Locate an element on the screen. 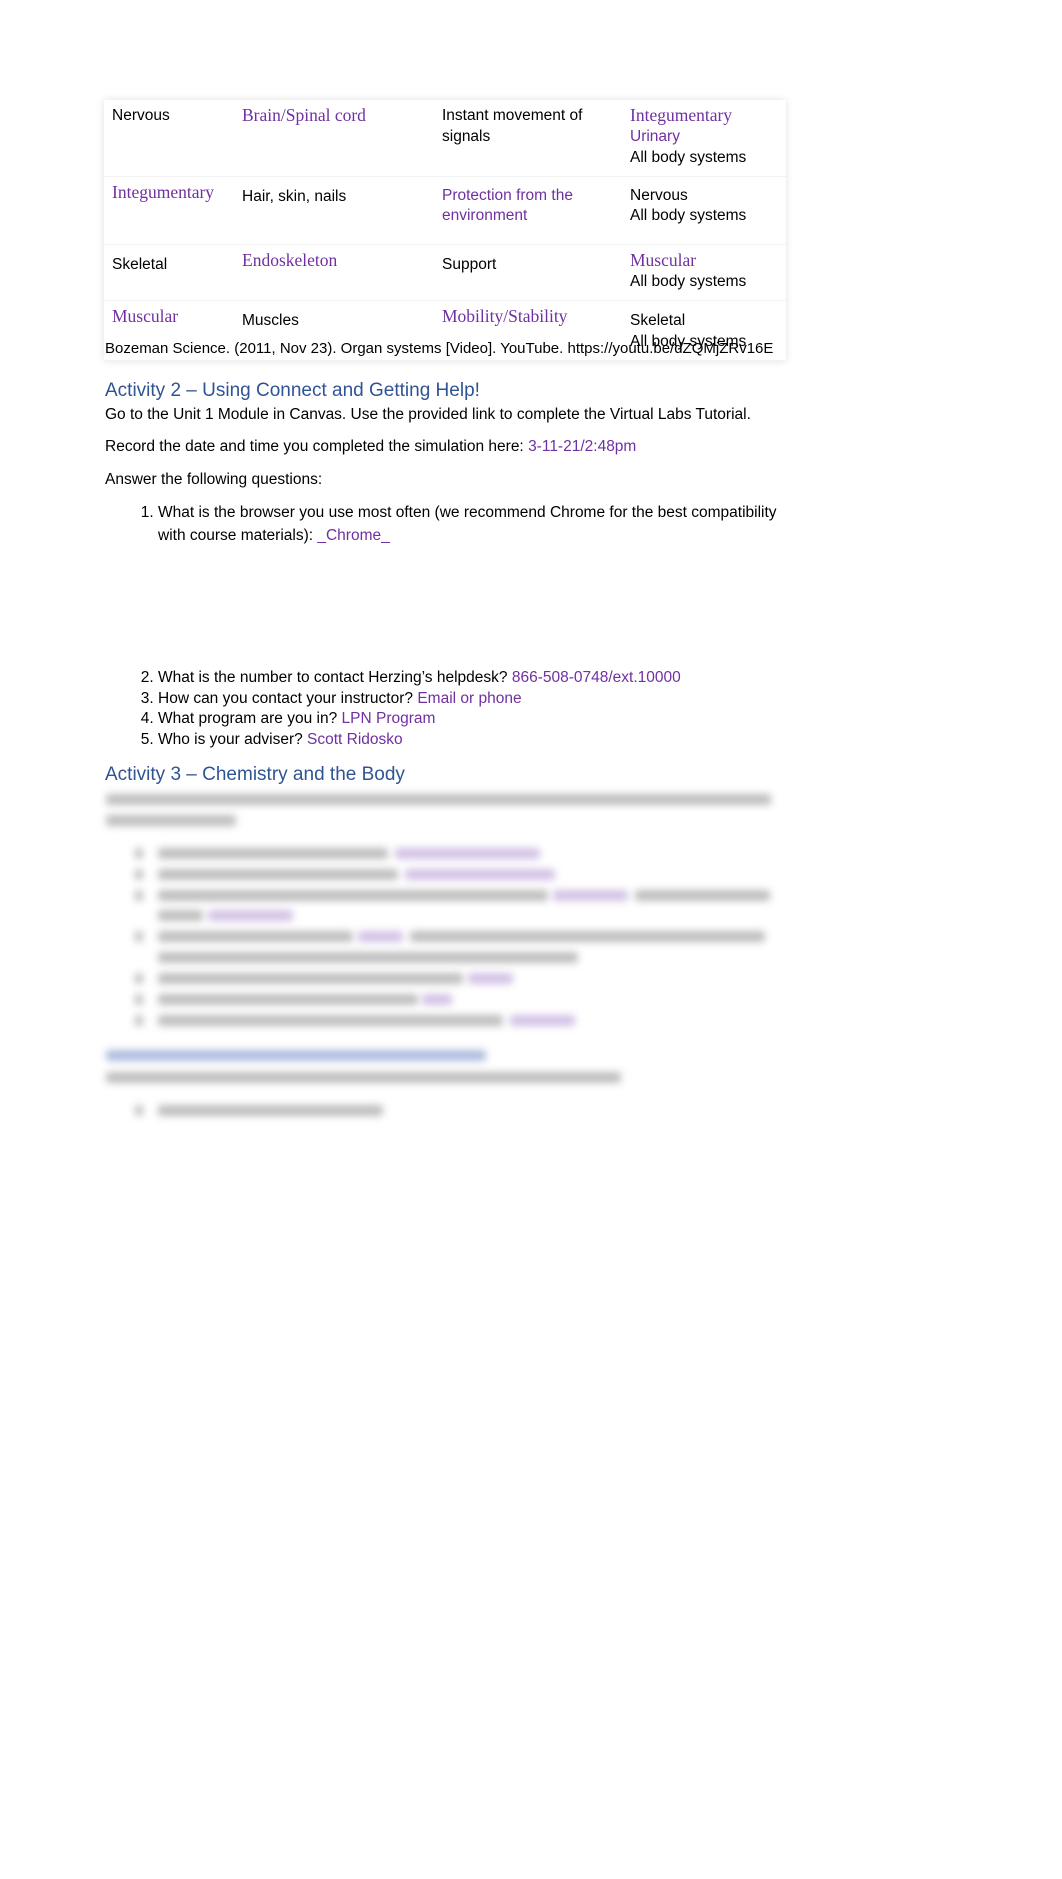 The width and height of the screenshot is (1062, 1879). question-text: How can you contact your instructor? is located at coordinates (288, 698).